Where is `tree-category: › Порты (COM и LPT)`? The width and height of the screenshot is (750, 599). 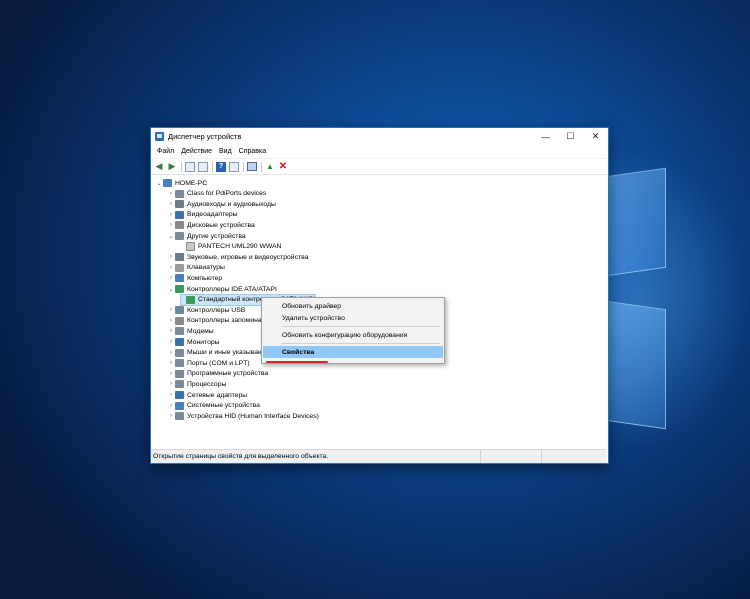 tree-category: › Порты (COM и LPT) is located at coordinates (208, 363).